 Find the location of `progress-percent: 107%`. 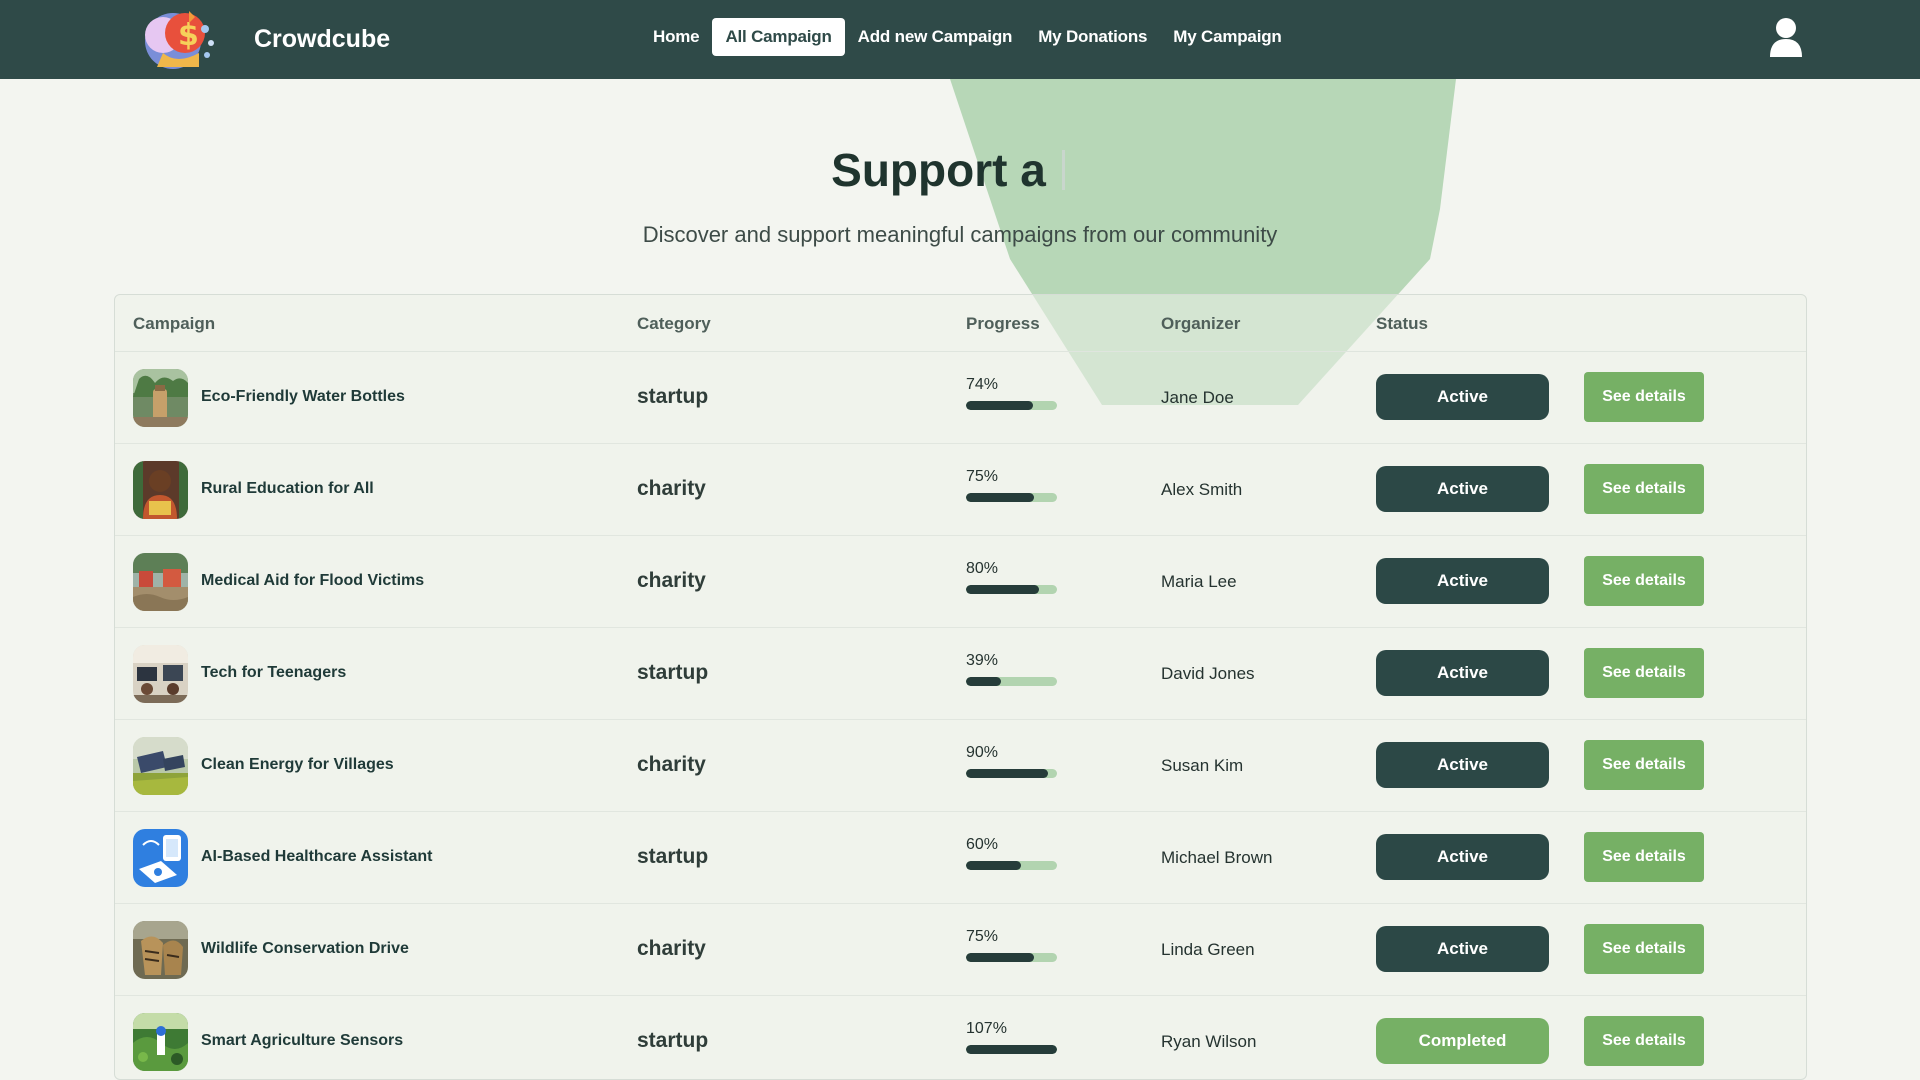

progress-percent: 107% is located at coordinates (986, 1028).